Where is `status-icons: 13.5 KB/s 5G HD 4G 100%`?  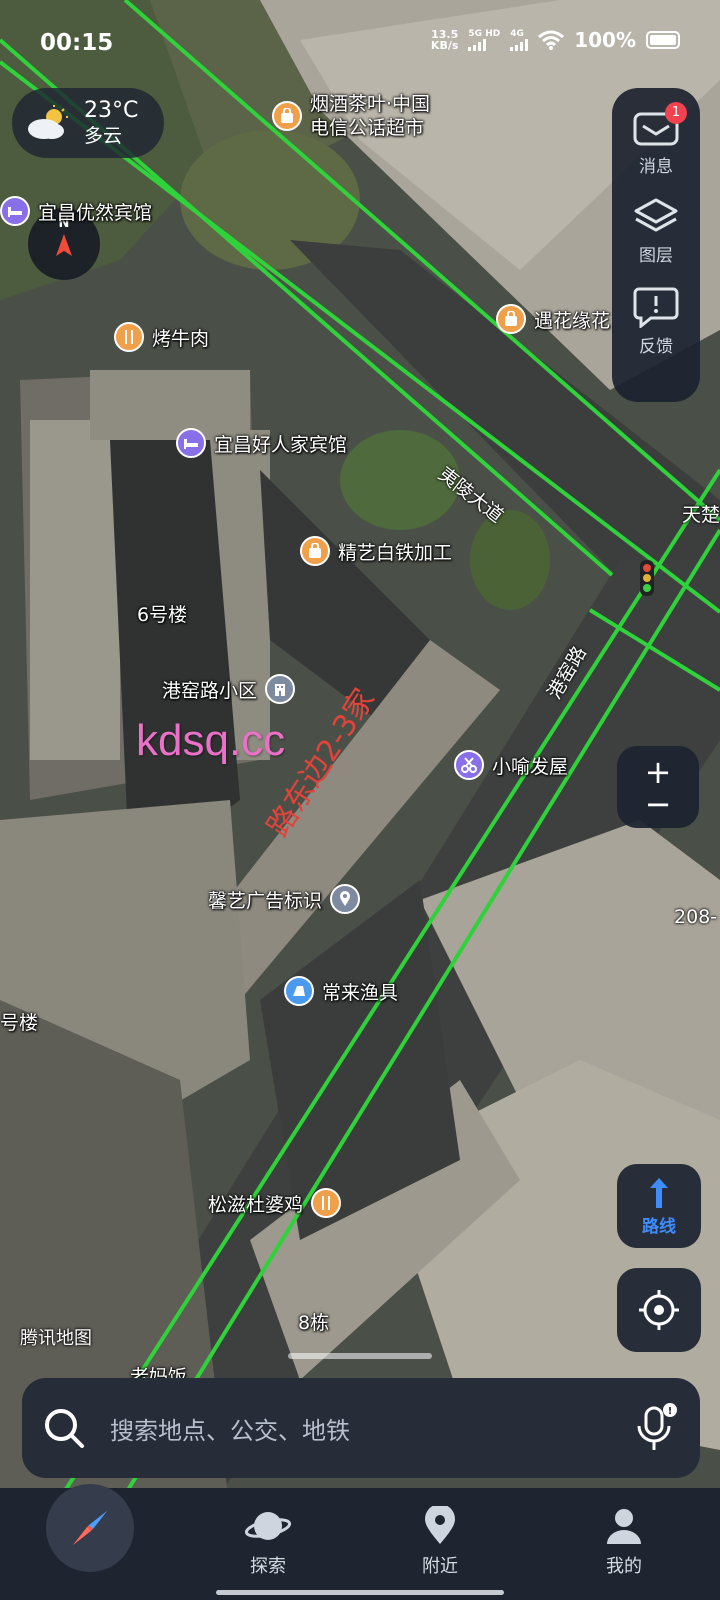 status-icons: 13.5 KB/s 5G HD 4G 100% is located at coordinates (555, 40).